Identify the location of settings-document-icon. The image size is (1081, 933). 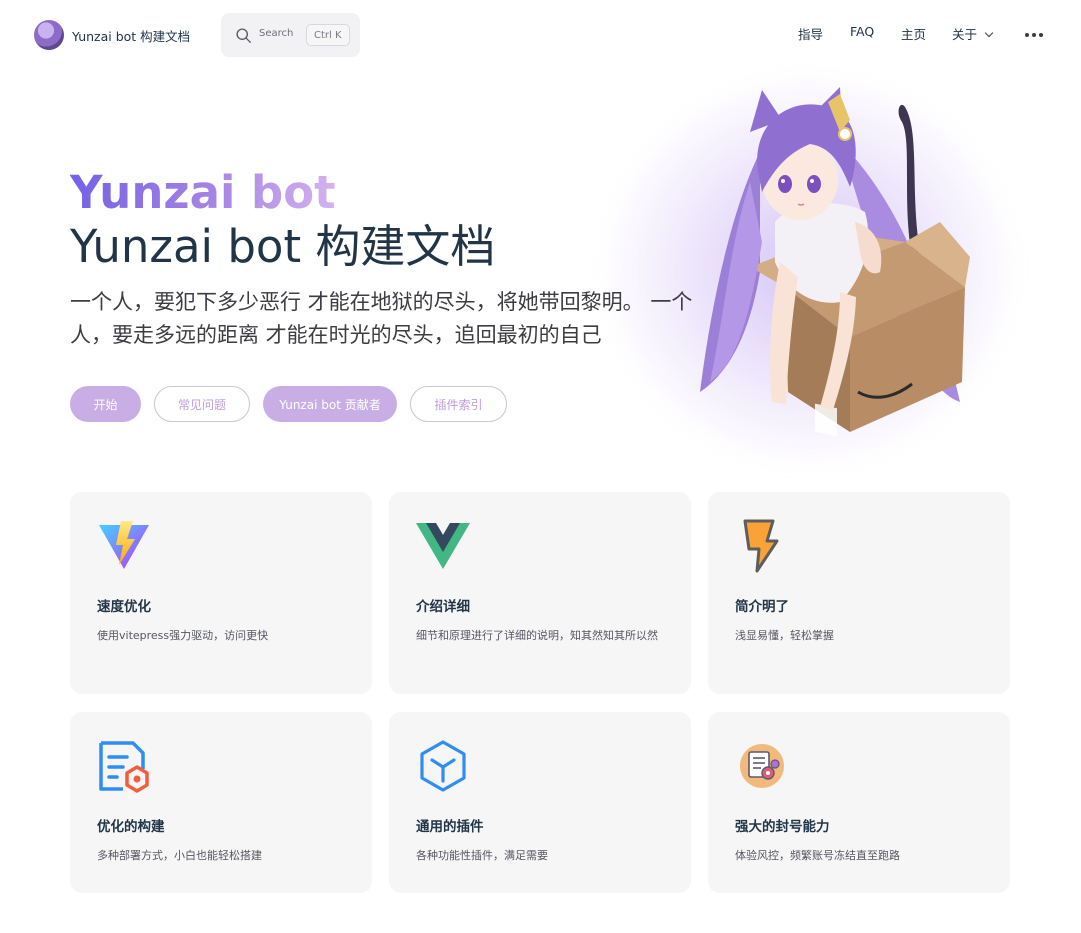
(762, 766).